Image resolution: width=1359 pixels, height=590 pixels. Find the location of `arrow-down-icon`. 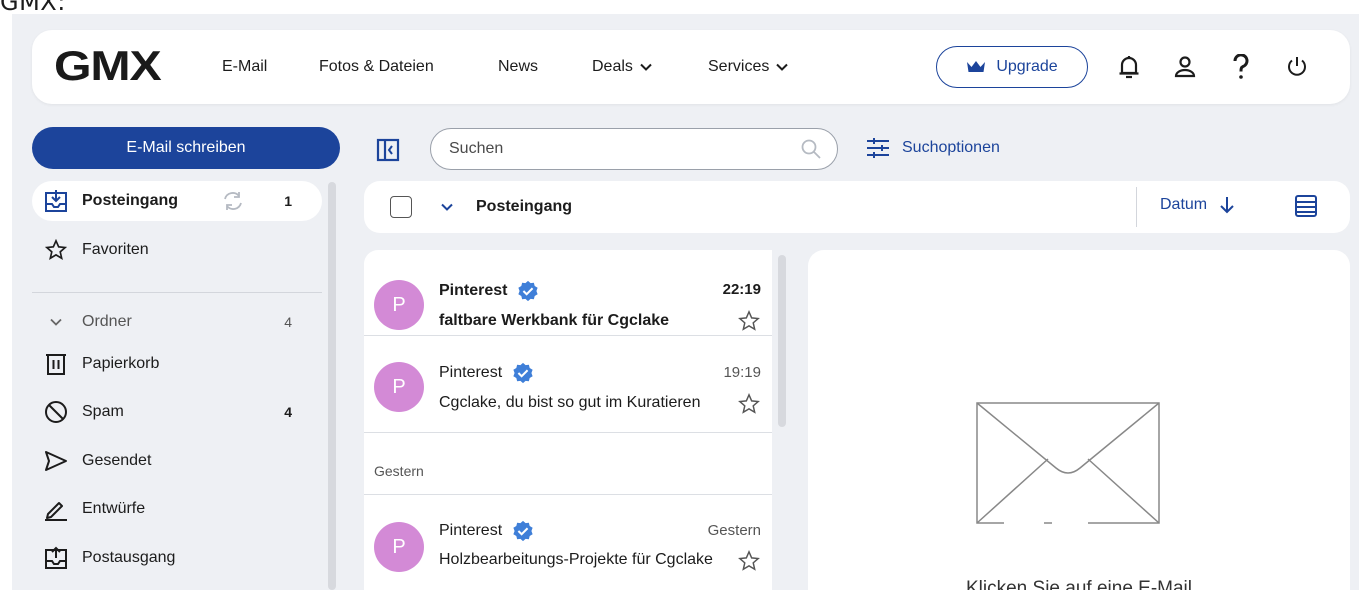

arrow-down-icon is located at coordinates (1227, 205).